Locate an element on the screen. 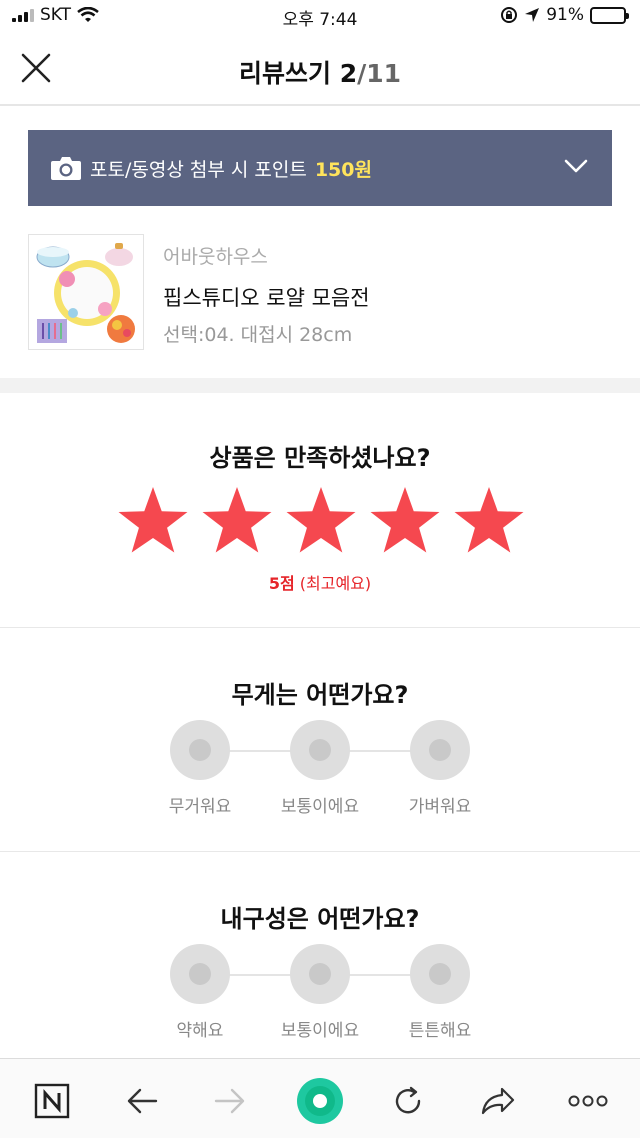  weight-scale: 무거워요 보통이에요 가벼워요 is located at coordinates (320, 768).